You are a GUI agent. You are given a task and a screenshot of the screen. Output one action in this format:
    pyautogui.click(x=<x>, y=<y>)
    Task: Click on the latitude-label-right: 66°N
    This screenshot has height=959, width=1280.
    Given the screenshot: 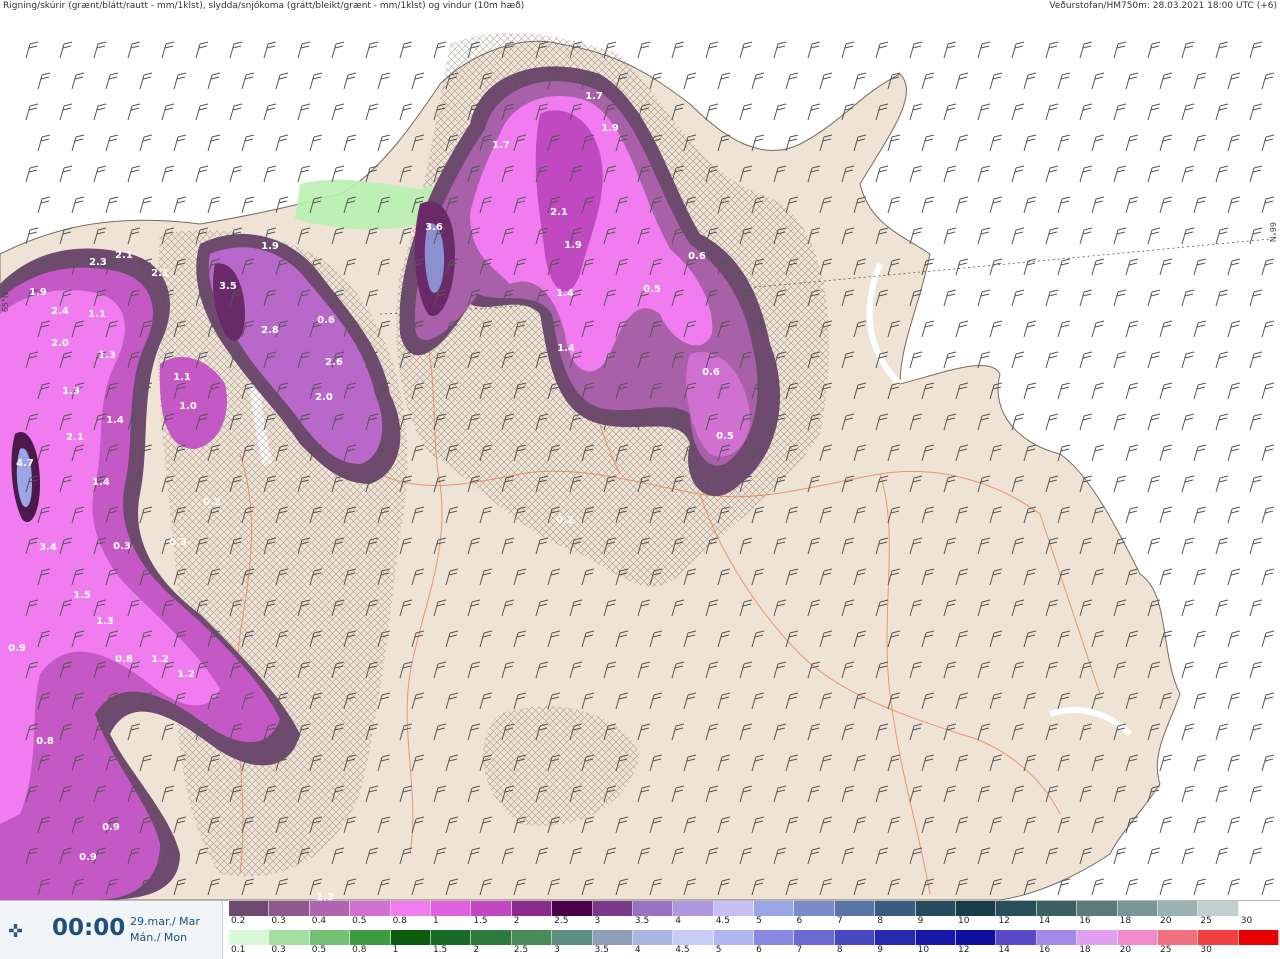 What is the action you would take?
    pyautogui.click(x=1272, y=232)
    